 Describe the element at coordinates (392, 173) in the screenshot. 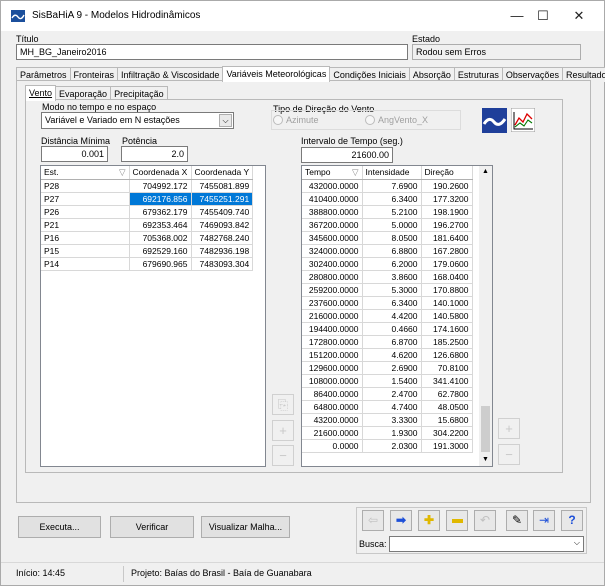

I see `col-header-intensidade: Intensidade` at that location.